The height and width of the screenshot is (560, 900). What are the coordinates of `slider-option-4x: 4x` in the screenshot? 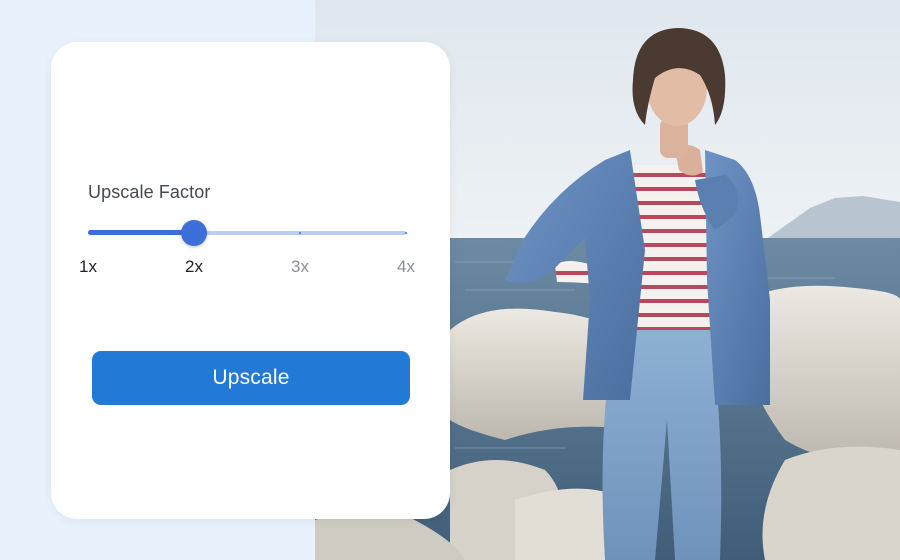 It's located at (406, 267).